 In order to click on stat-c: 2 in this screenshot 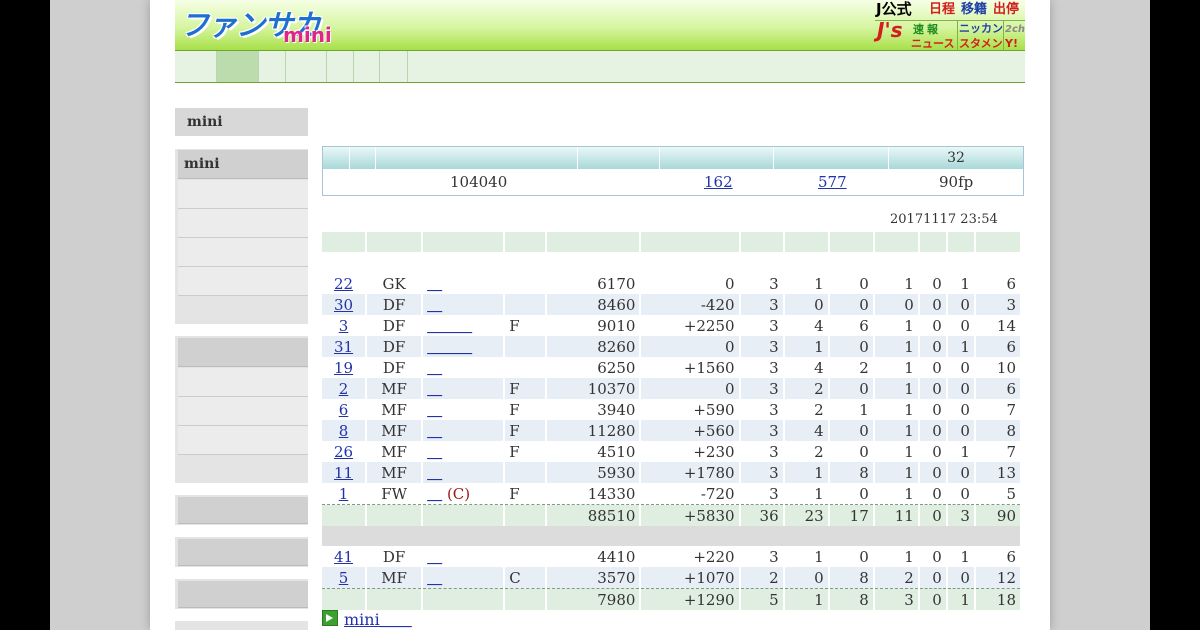, I will do `click(851, 367)`.